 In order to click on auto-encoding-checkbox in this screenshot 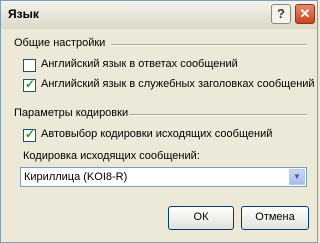, I will do `click(29, 134)`.